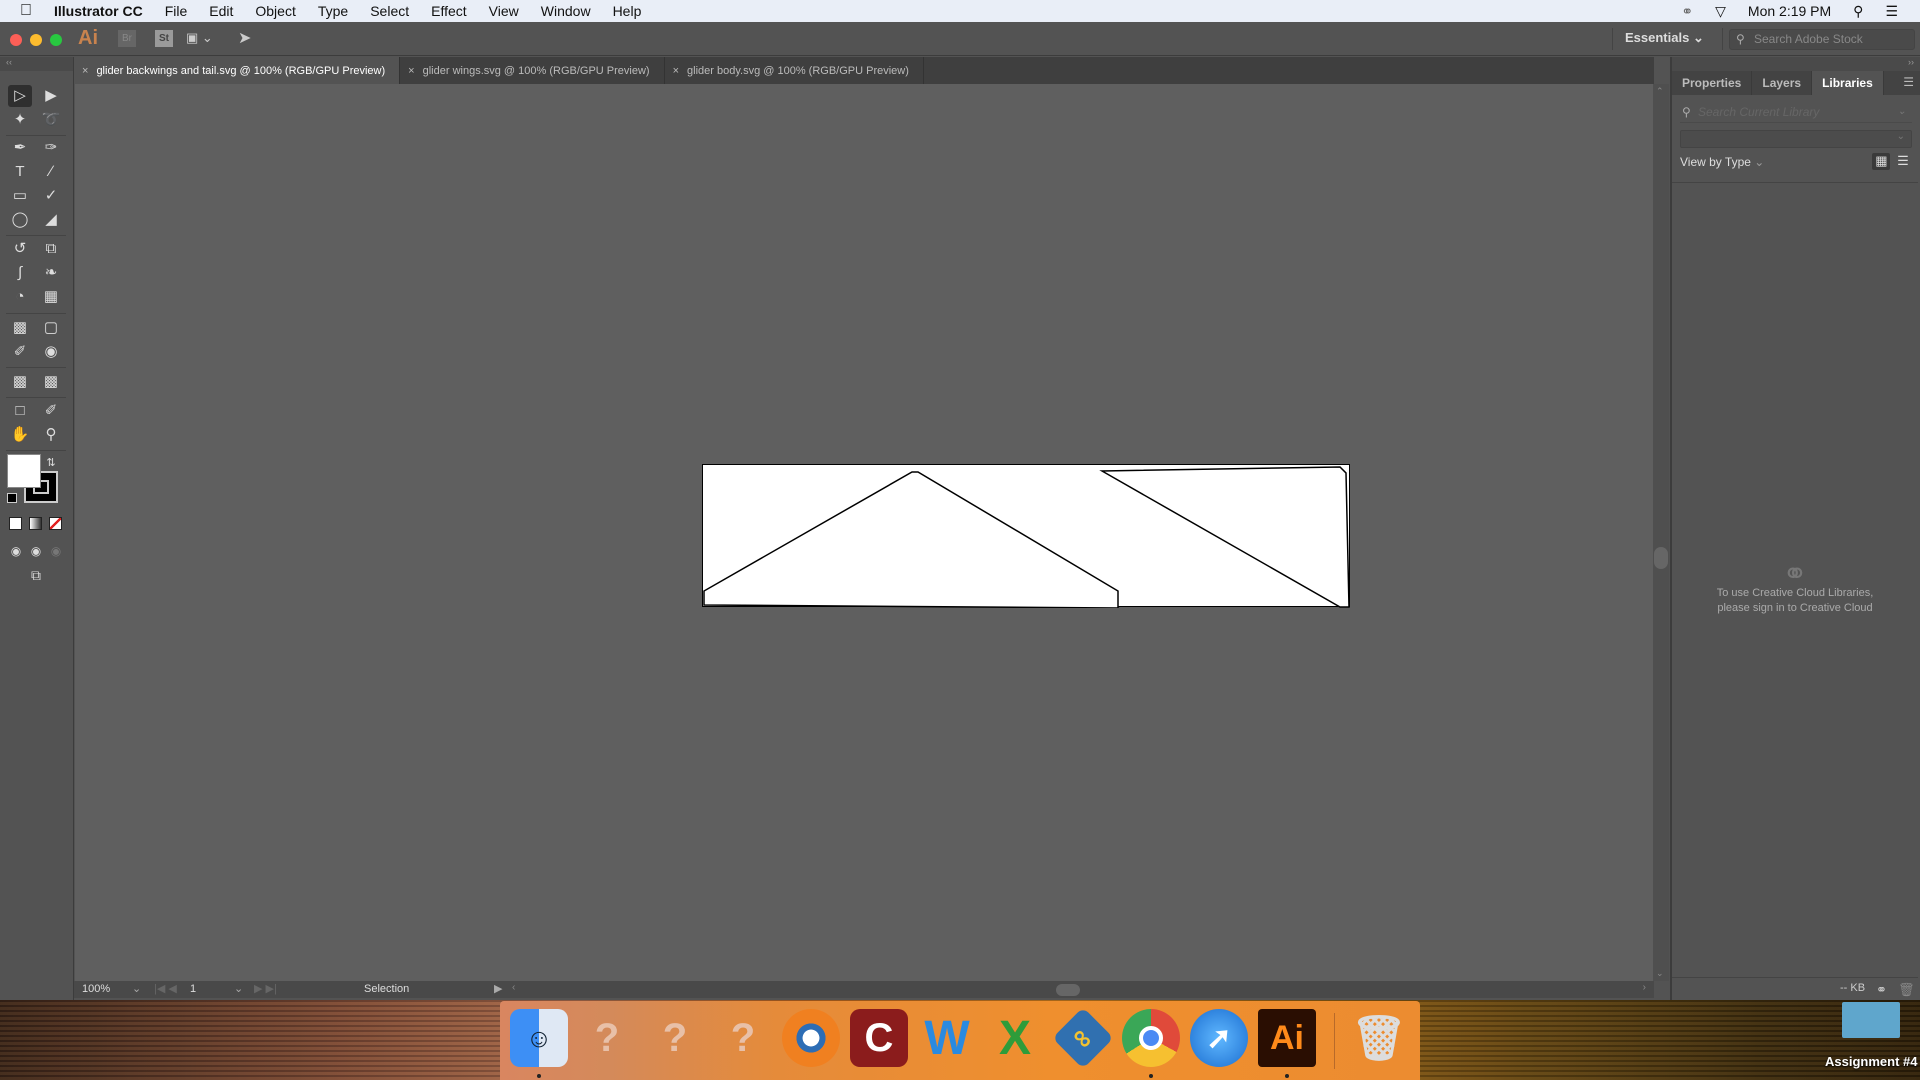  What do you see at coordinates (1789, 11) in the screenshot?
I see `clock: Mon 2:19 PM` at bounding box center [1789, 11].